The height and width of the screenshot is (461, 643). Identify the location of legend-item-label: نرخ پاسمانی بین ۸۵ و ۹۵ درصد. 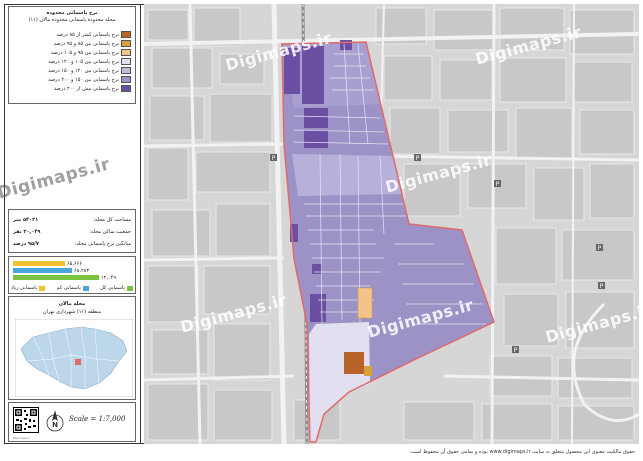
(86, 43).